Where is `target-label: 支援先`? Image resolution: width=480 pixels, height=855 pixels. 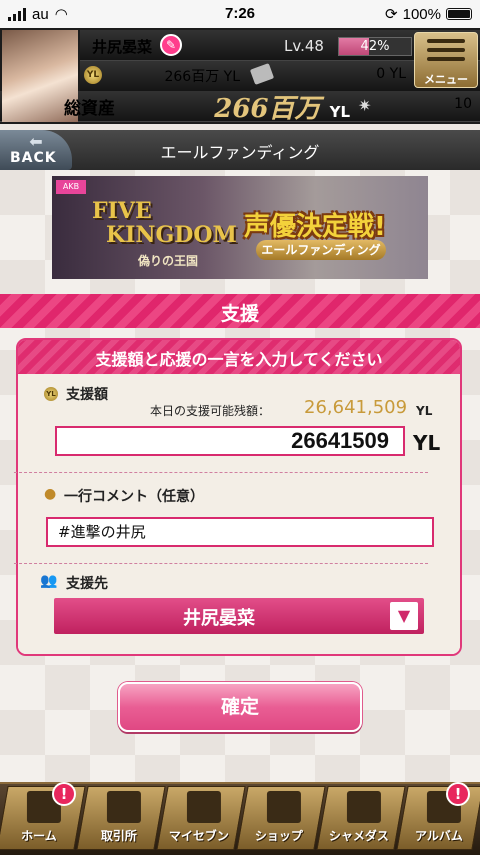 target-label: 支援先 is located at coordinates (87, 584).